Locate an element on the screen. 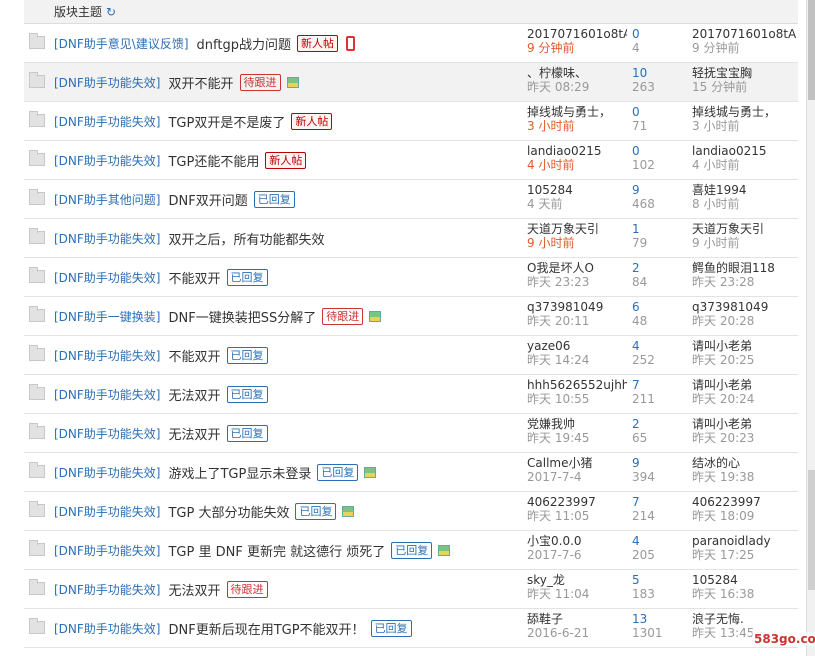 The width and height of the screenshot is (815, 656). author-link: 掉线城与勇士， is located at coordinates (577, 112).